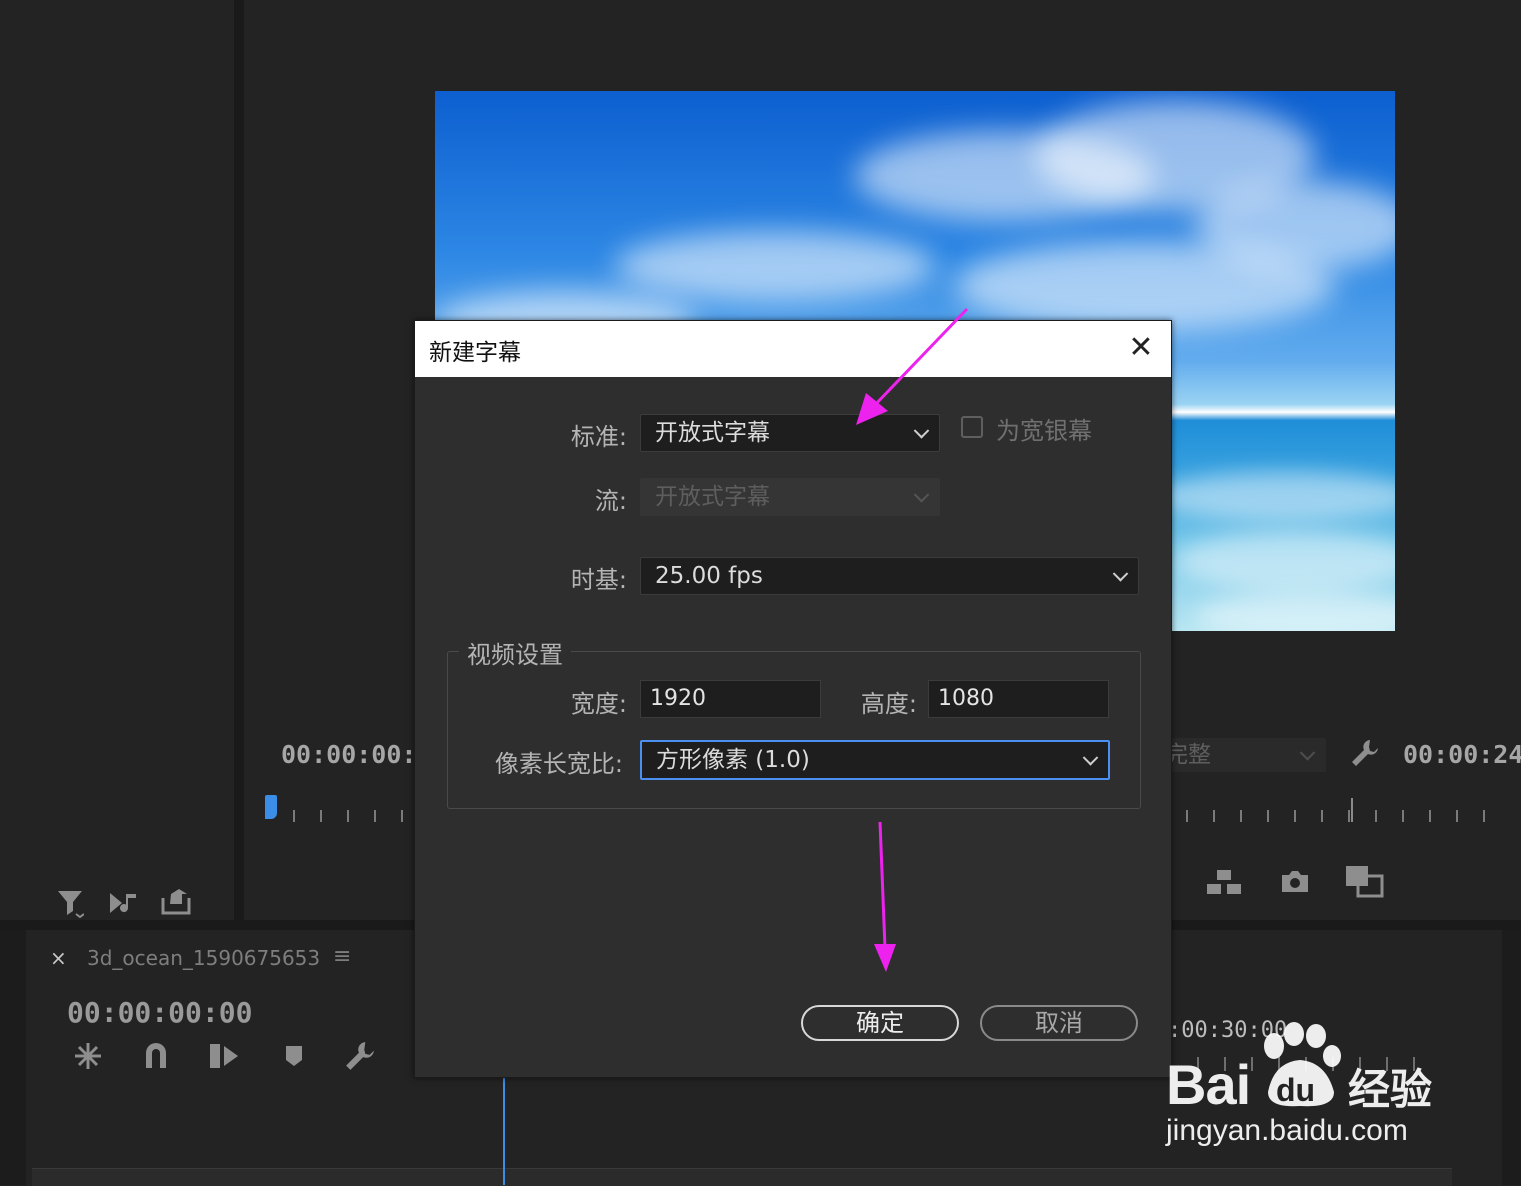 The width and height of the screenshot is (1521, 1186). Describe the element at coordinates (117, 460) in the screenshot. I see `project-panel` at that location.